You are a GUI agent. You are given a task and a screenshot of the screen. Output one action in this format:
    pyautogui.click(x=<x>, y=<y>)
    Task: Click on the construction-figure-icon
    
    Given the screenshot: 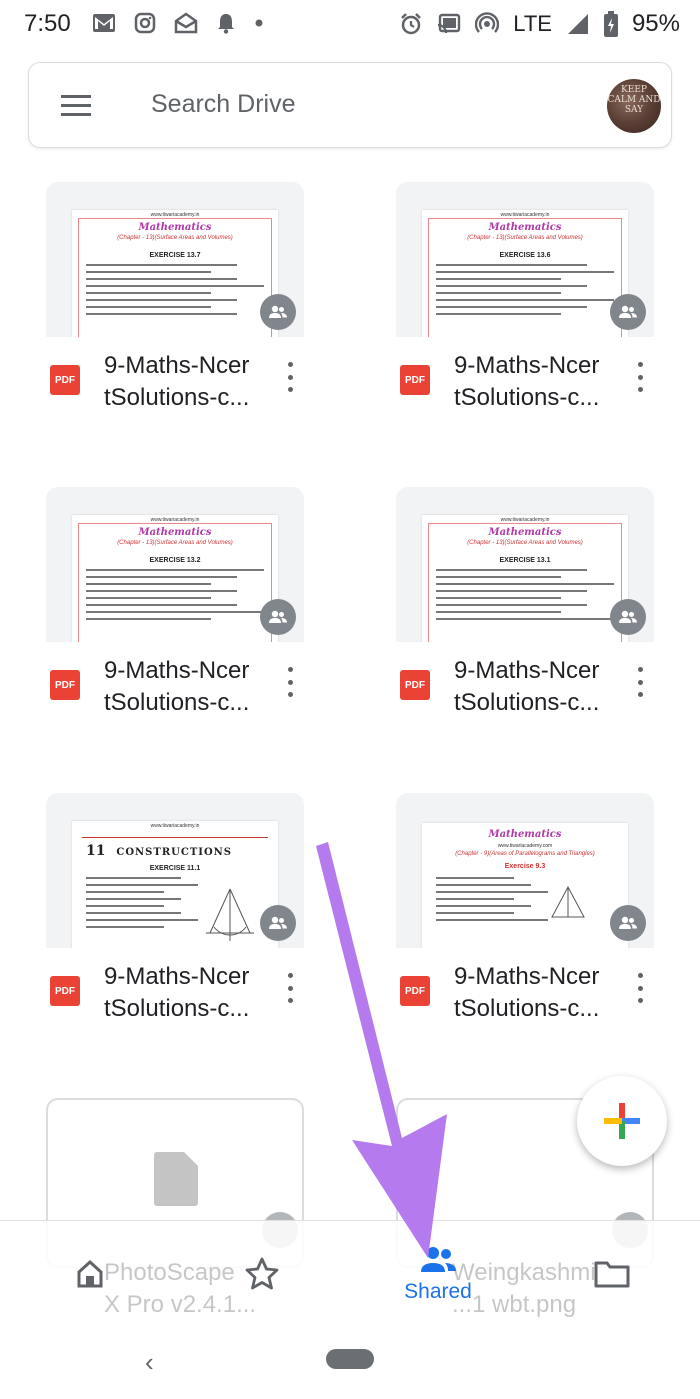 What is the action you would take?
    pyautogui.click(x=230, y=914)
    